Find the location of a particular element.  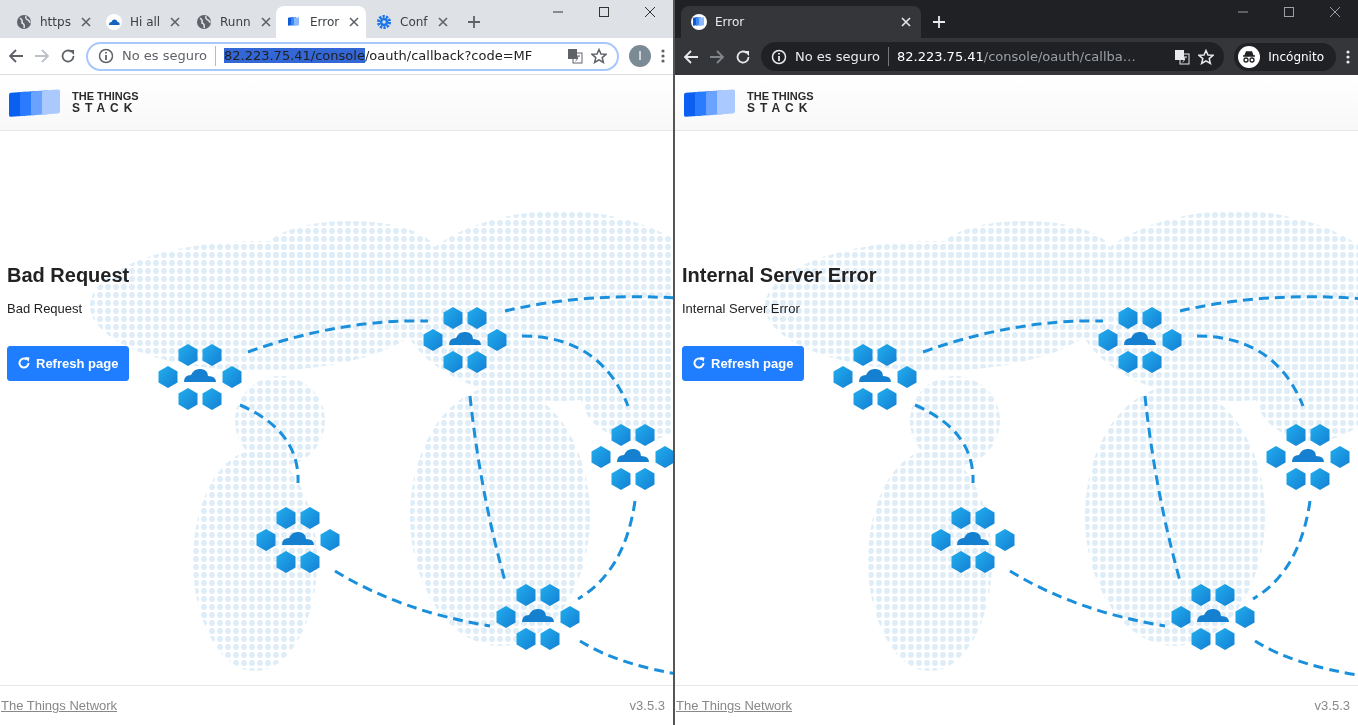

browser-tab: Conf is located at coordinates (411, 22).